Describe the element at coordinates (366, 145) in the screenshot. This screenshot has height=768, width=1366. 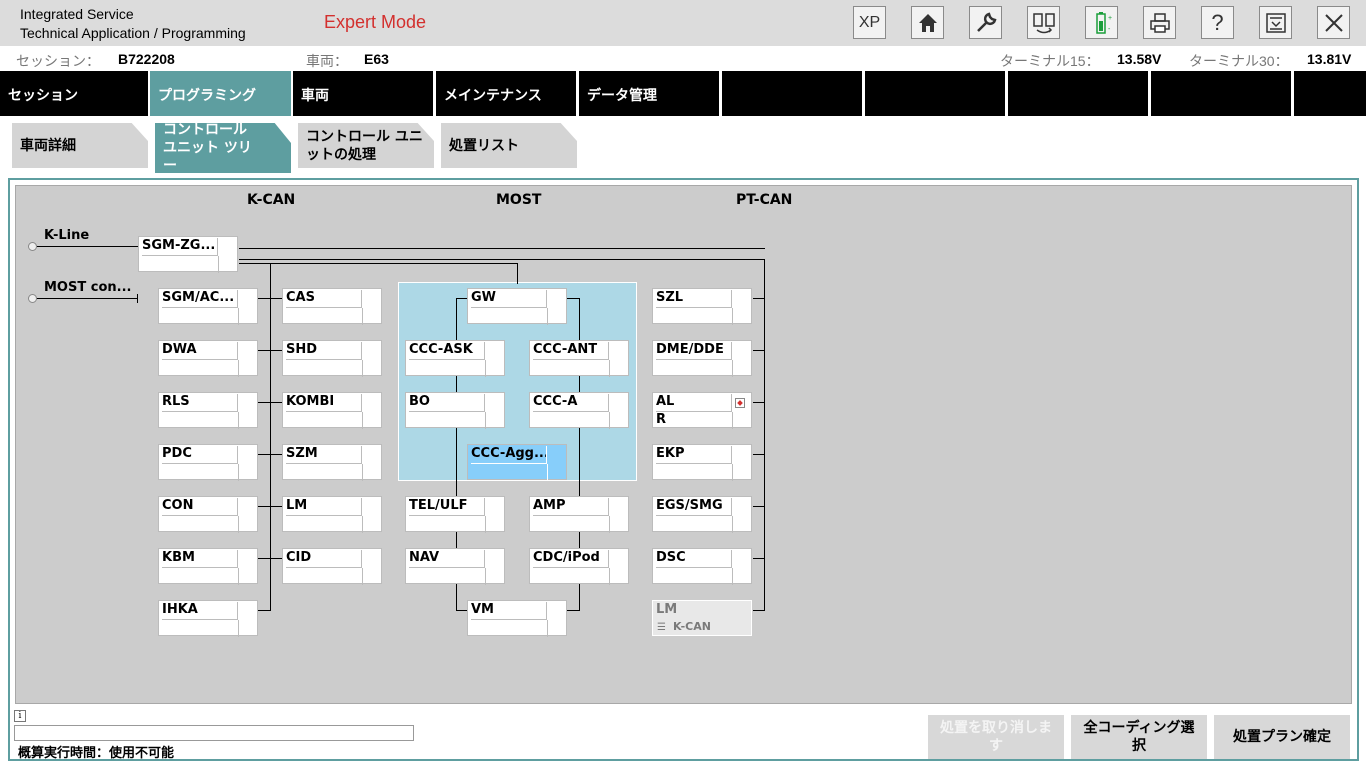
I see `subtab-control-unit-processing: コントロール ユニットの処理` at that location.